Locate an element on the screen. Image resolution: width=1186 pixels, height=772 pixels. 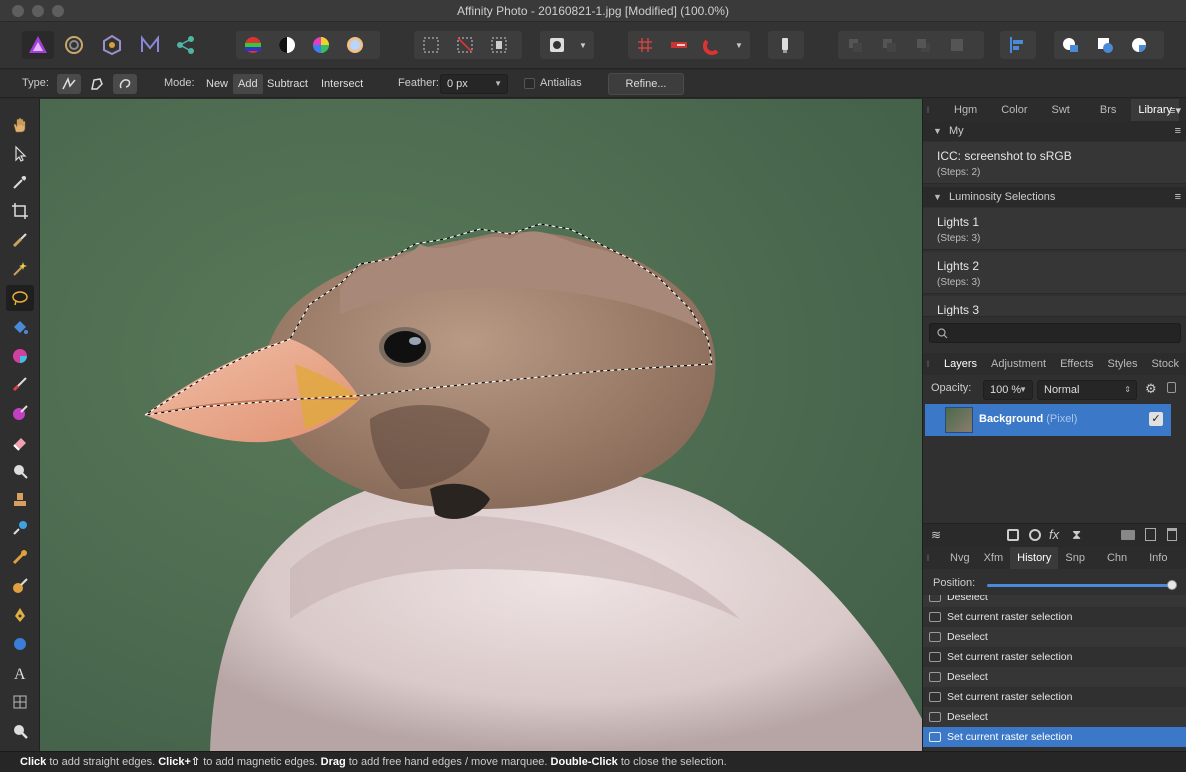
history-position-slider is located at coordinates (1080, 585).